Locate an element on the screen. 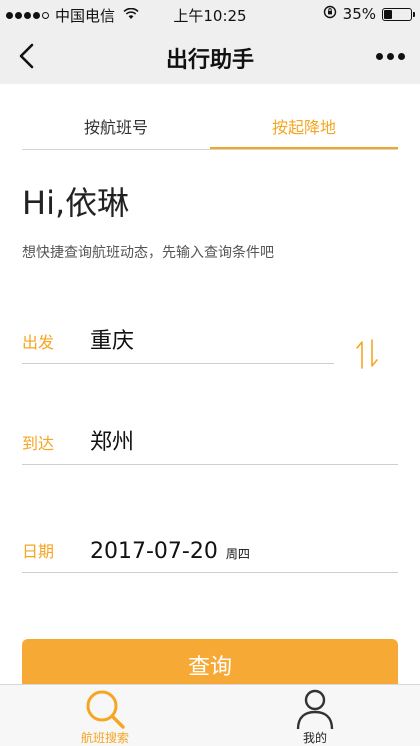 This screenshot has height=746, width=420. tabbar-item-mine: 我的 is located at coordinates (315, 715).